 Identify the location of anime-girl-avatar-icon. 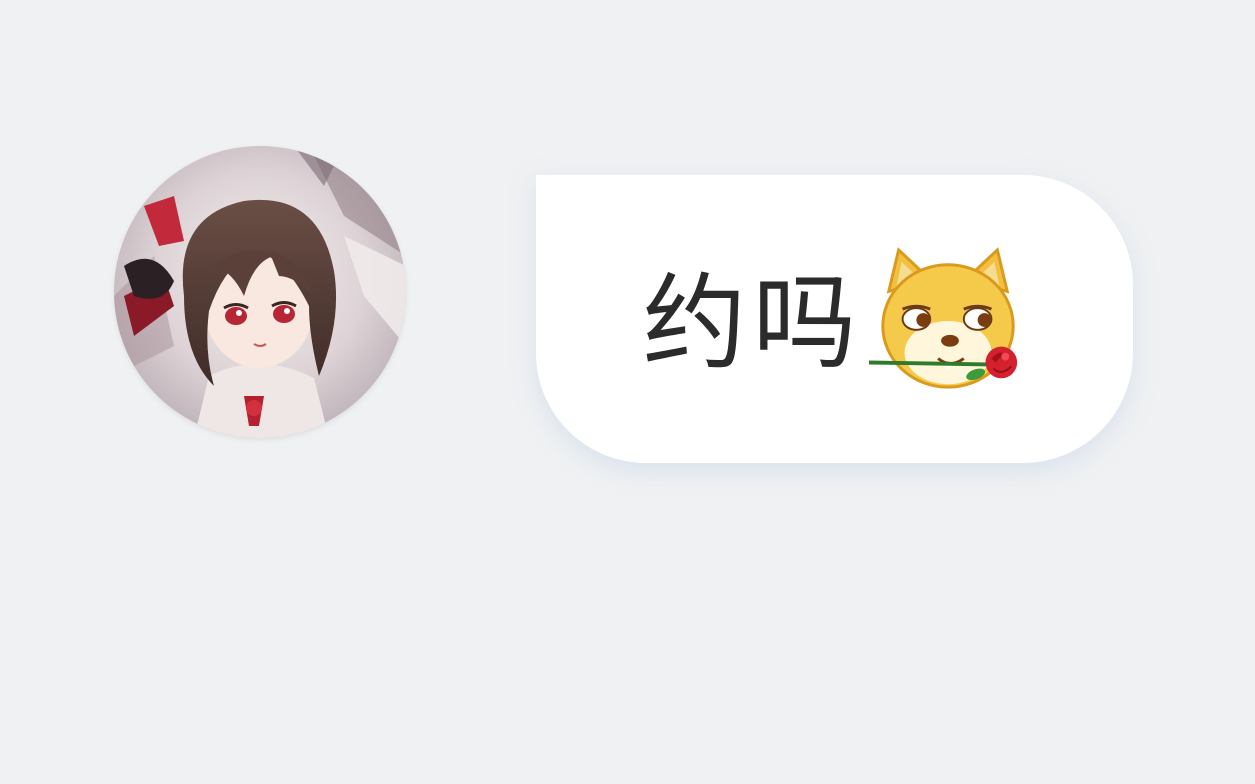
(260, 292).